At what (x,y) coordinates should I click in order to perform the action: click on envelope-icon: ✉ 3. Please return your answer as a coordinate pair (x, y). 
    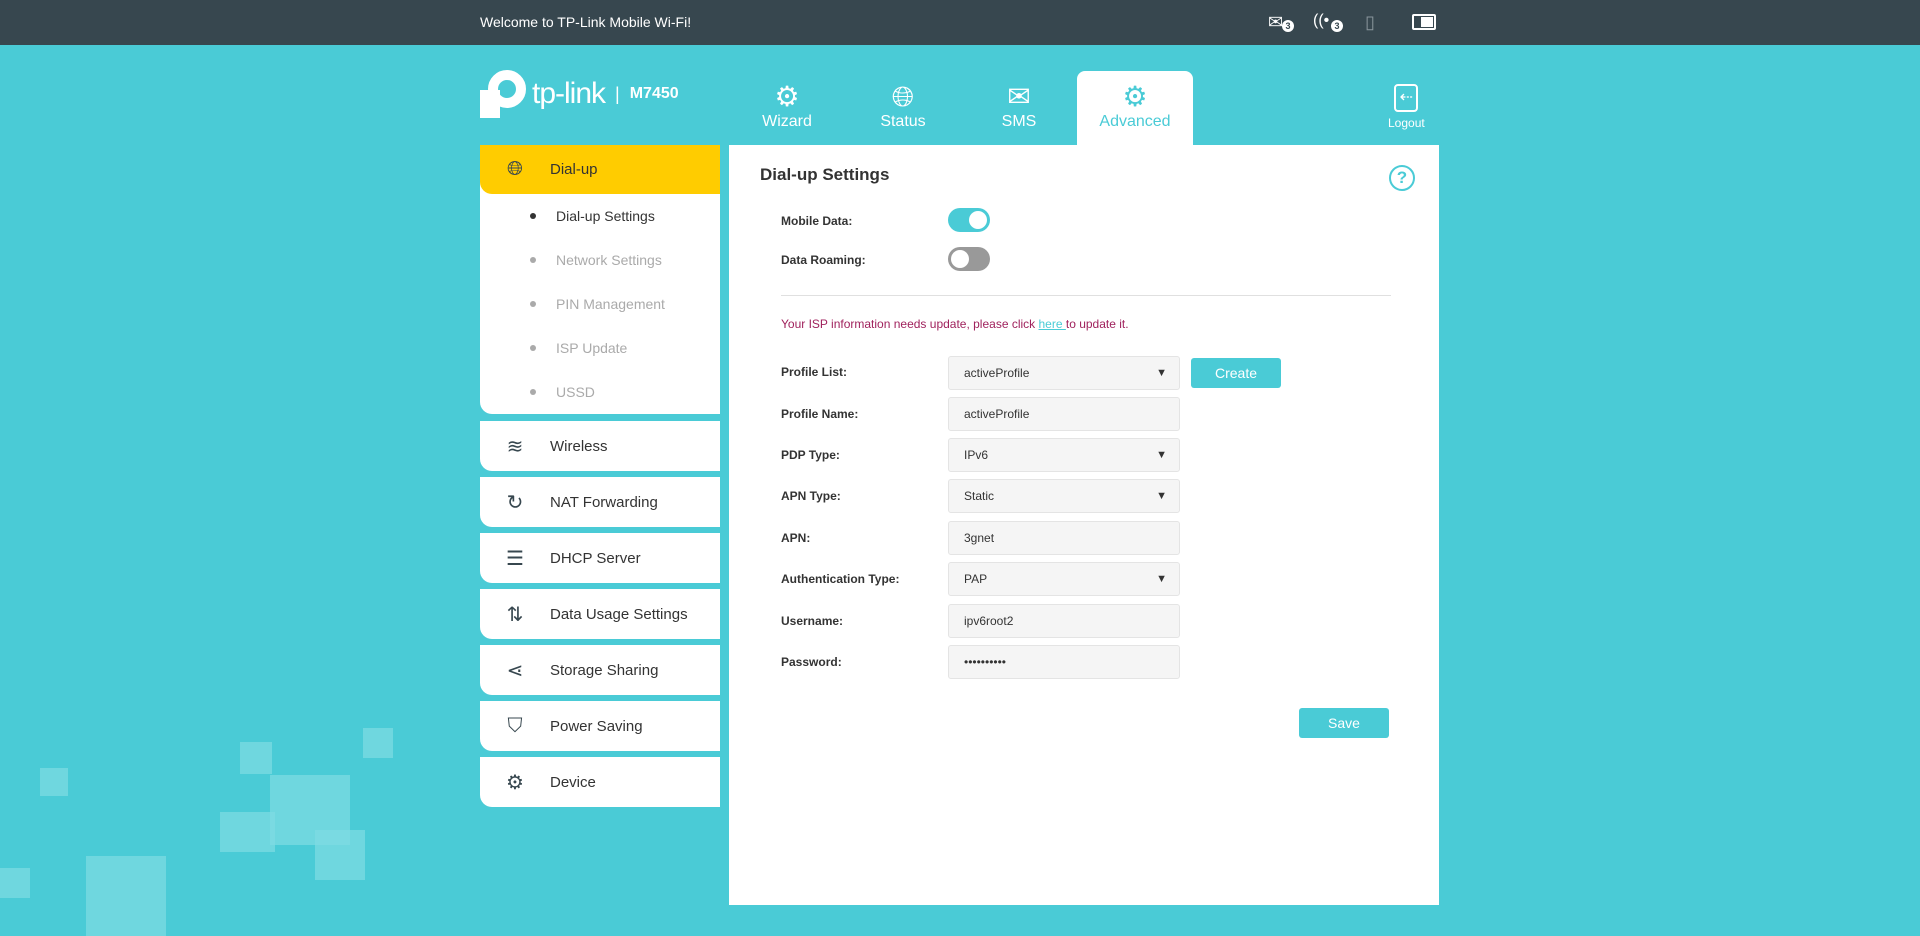
    Looking at the image, I should click on (1281, 22).